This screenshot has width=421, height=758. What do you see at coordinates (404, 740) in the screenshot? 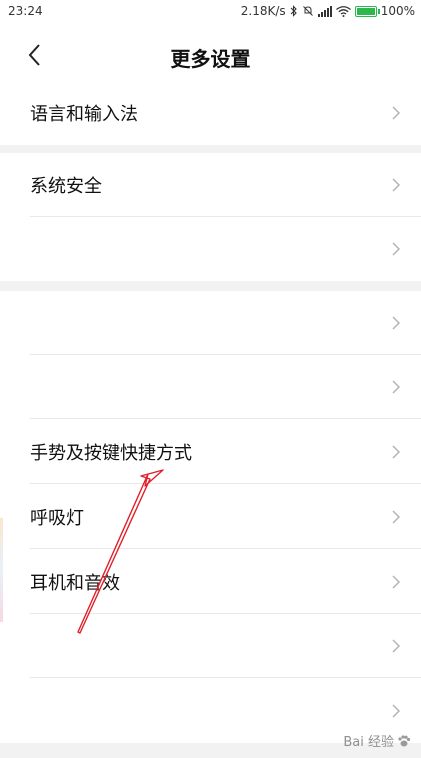
I see `paw-icon` at bounding box center [404, 740].